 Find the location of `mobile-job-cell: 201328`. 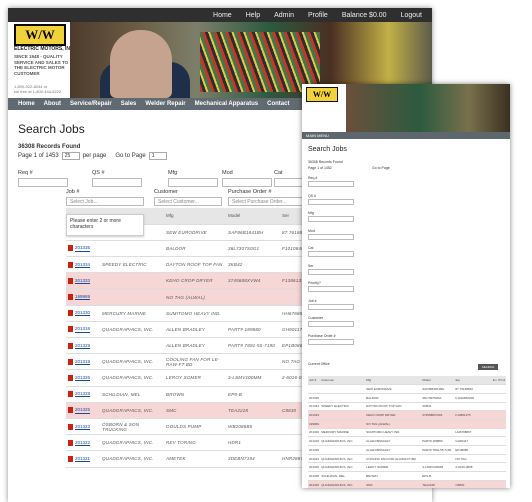

mobile-job-cell: 201328 is located at coordinates (314, 476).